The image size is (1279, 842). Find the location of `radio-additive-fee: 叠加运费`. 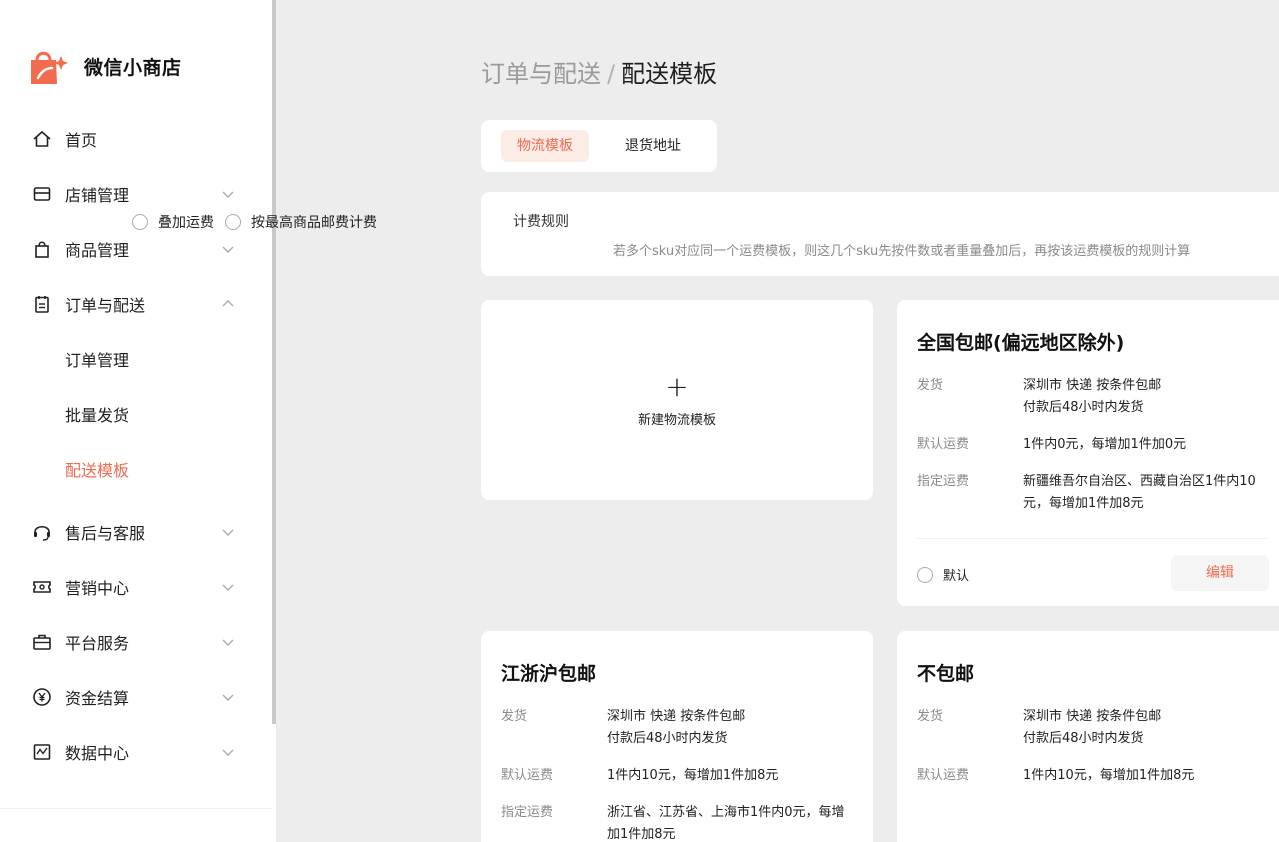

radio-additive-fee: 叠加运费 is located at coordinates (173, 222).